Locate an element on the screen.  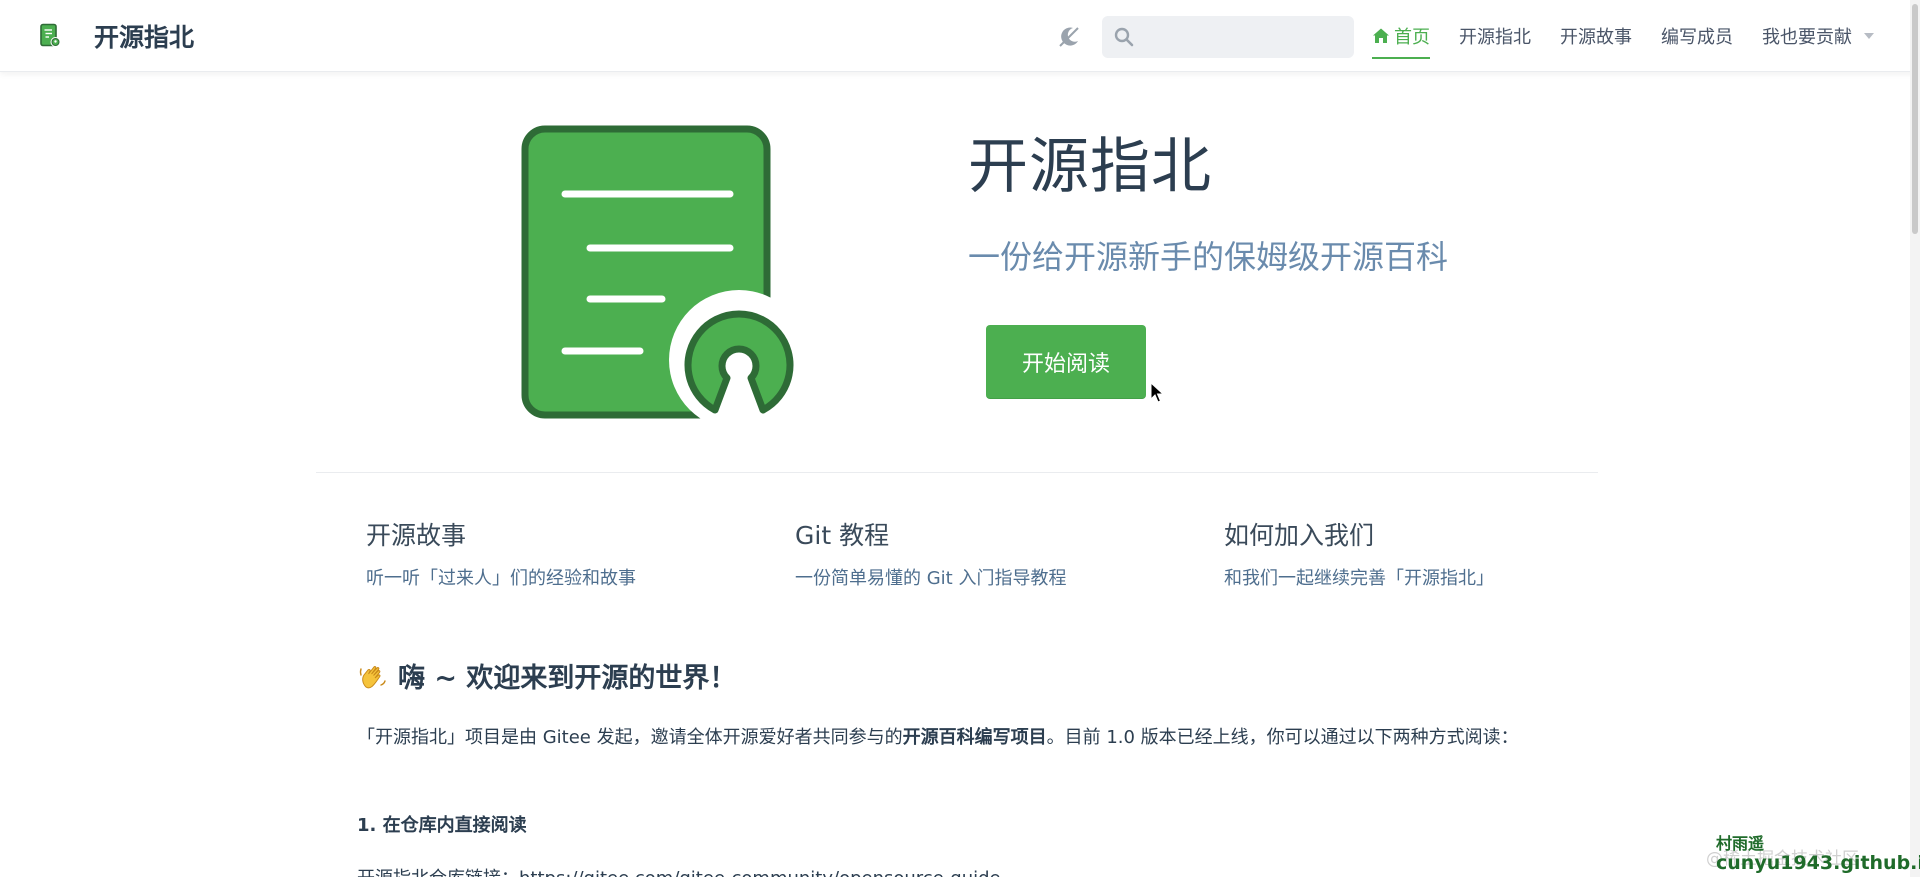
home-icon is located at coordinates (1381, 35).